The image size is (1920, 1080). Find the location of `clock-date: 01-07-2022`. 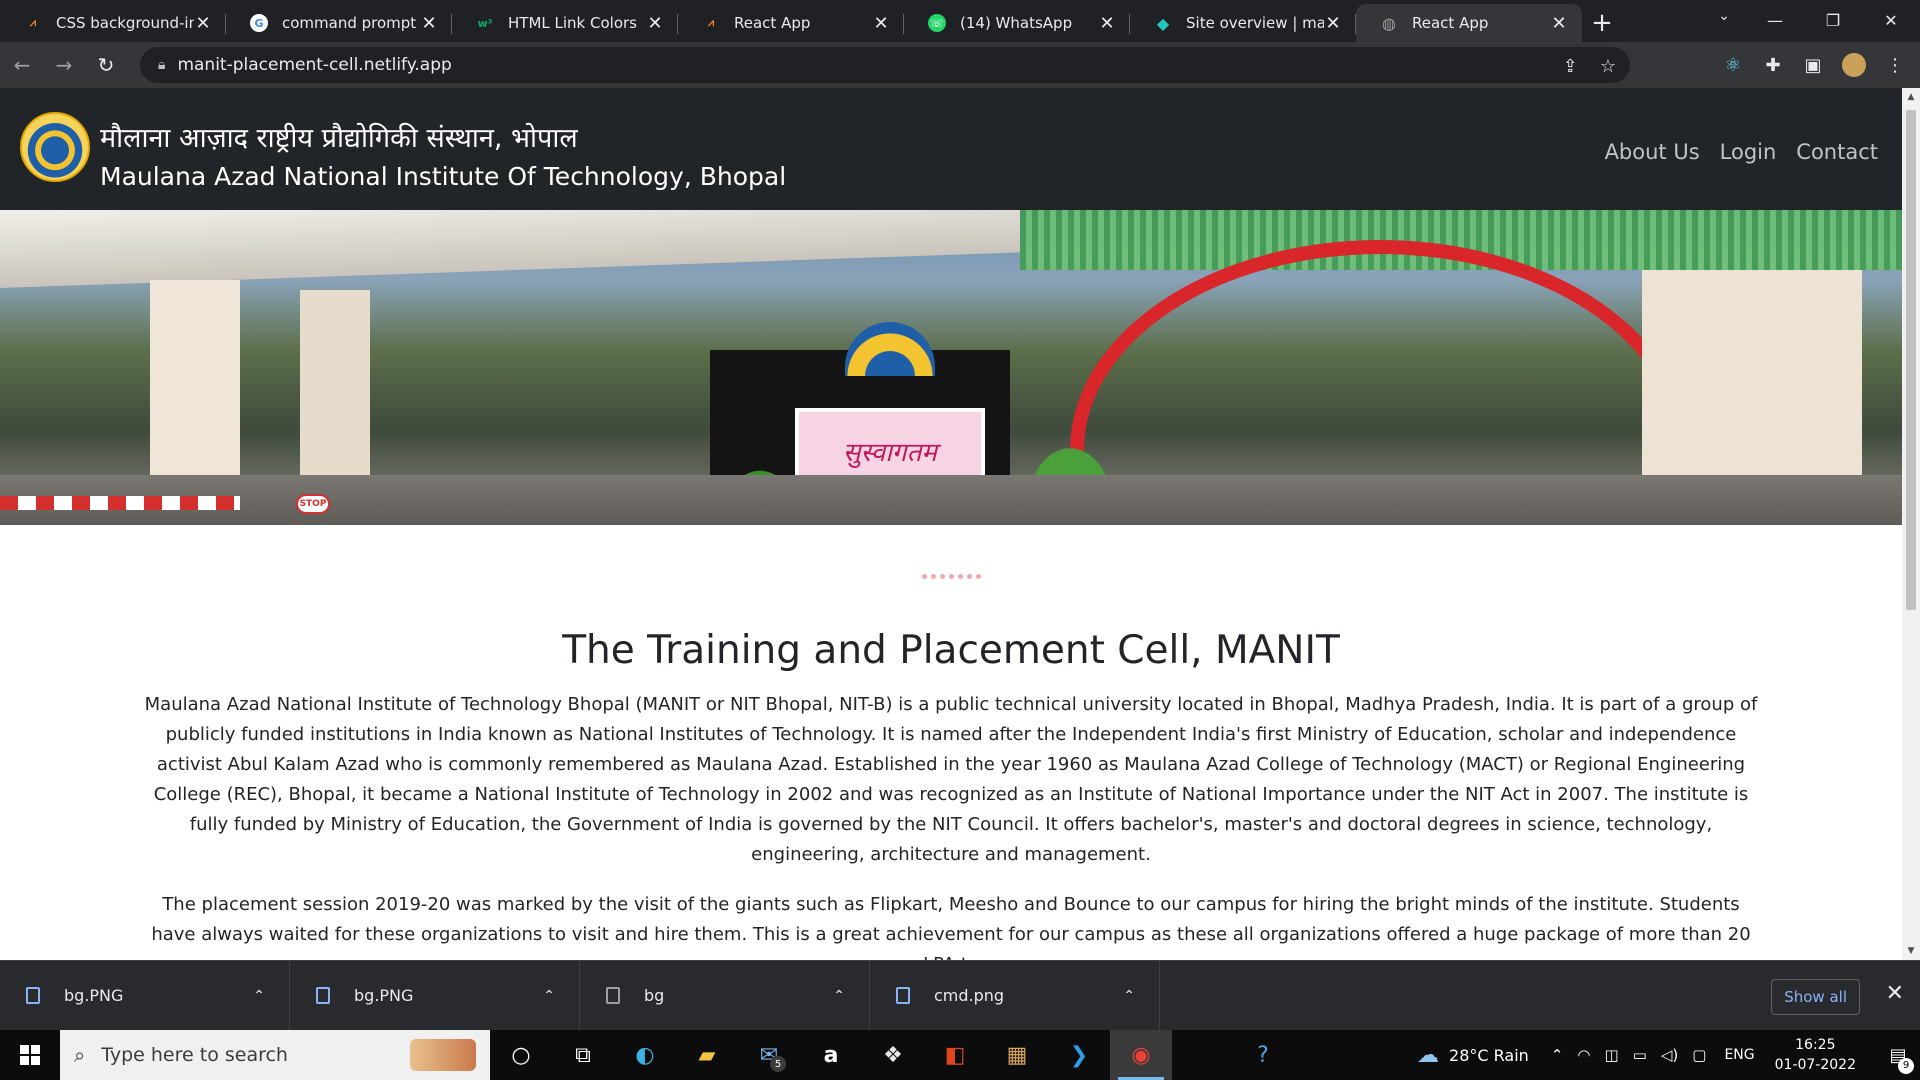

clock-date: 01-07-2022 is located at coordinates (1815, 1065).